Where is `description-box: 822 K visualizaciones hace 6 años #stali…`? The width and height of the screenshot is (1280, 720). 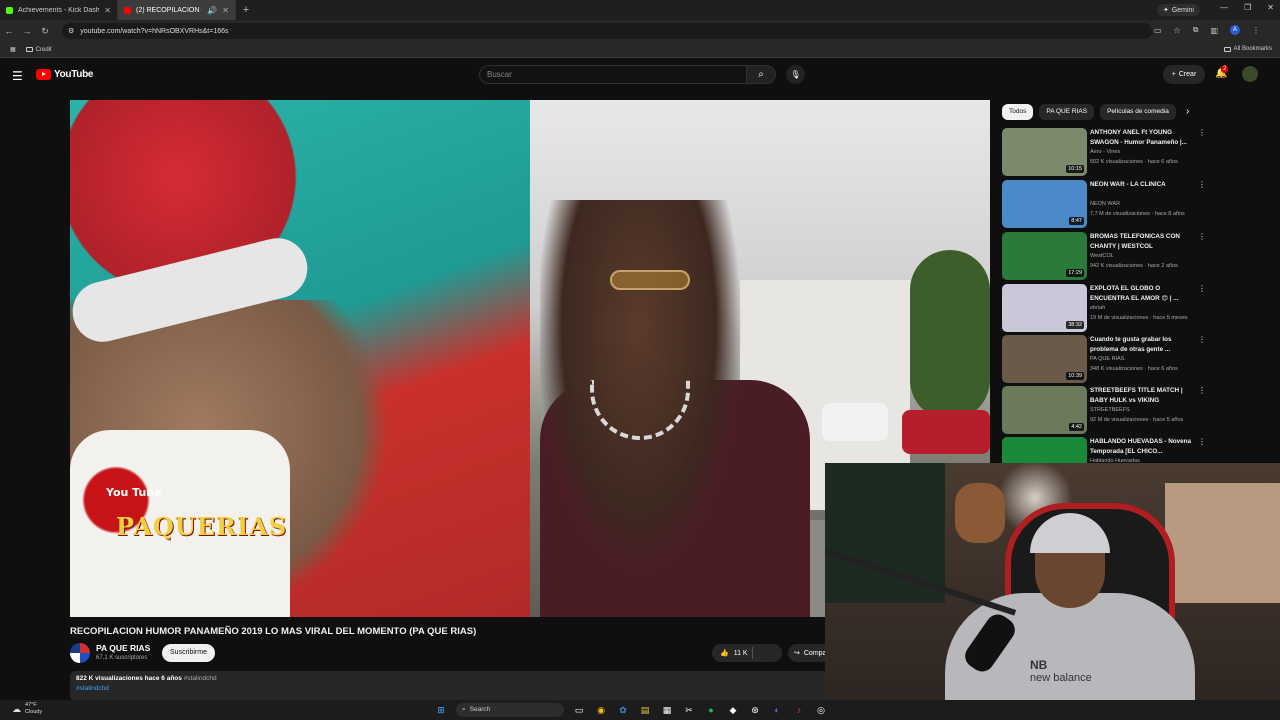 description-box: 822 K visualizaciones hace 6 años #stali… is located at coordinates (450, 686).